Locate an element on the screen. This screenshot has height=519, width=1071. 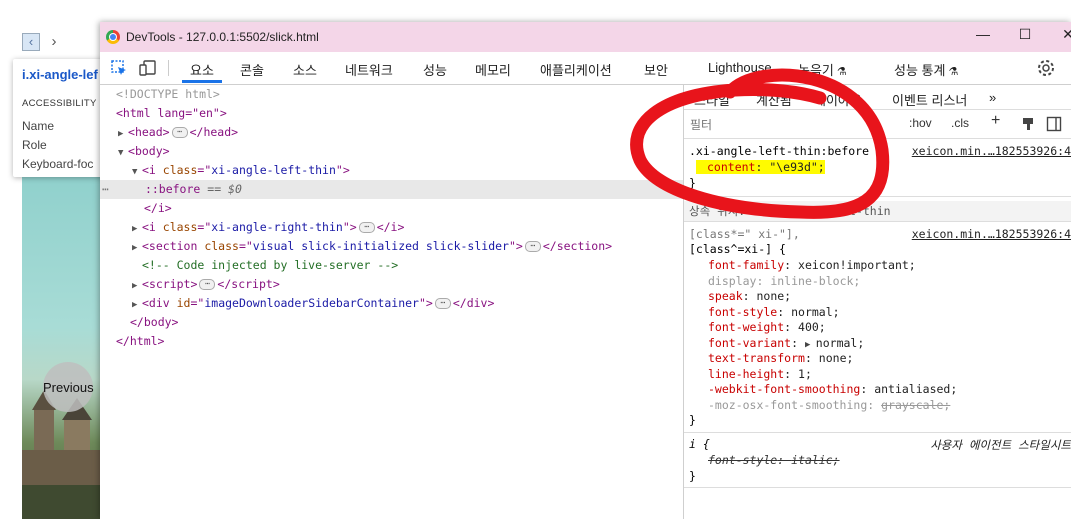
i-left-class-value: xi-angle-left-thin is located at coordinates (273, 170).